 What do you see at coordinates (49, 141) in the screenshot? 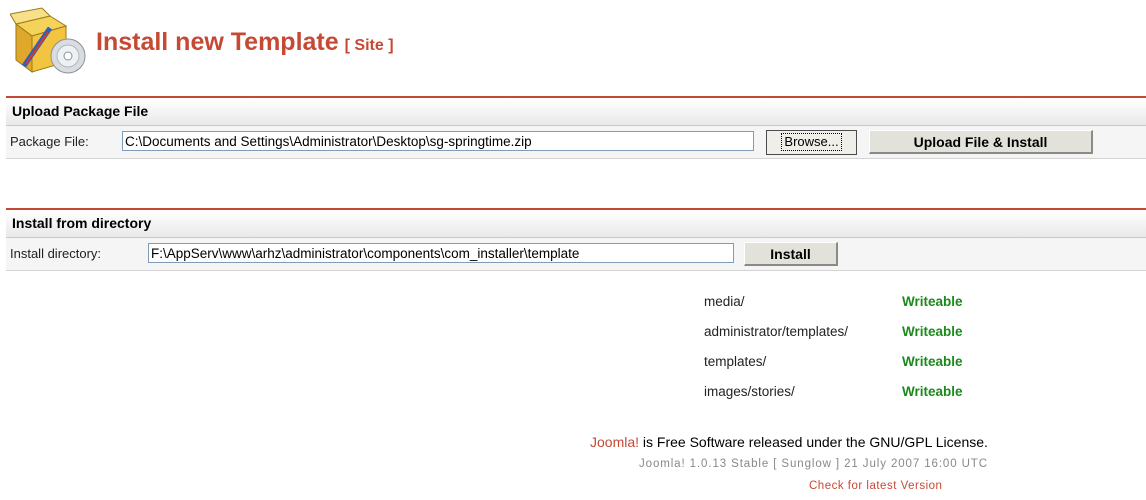
I see `package-file-label: Package File:` at bounding box center [49, 141].